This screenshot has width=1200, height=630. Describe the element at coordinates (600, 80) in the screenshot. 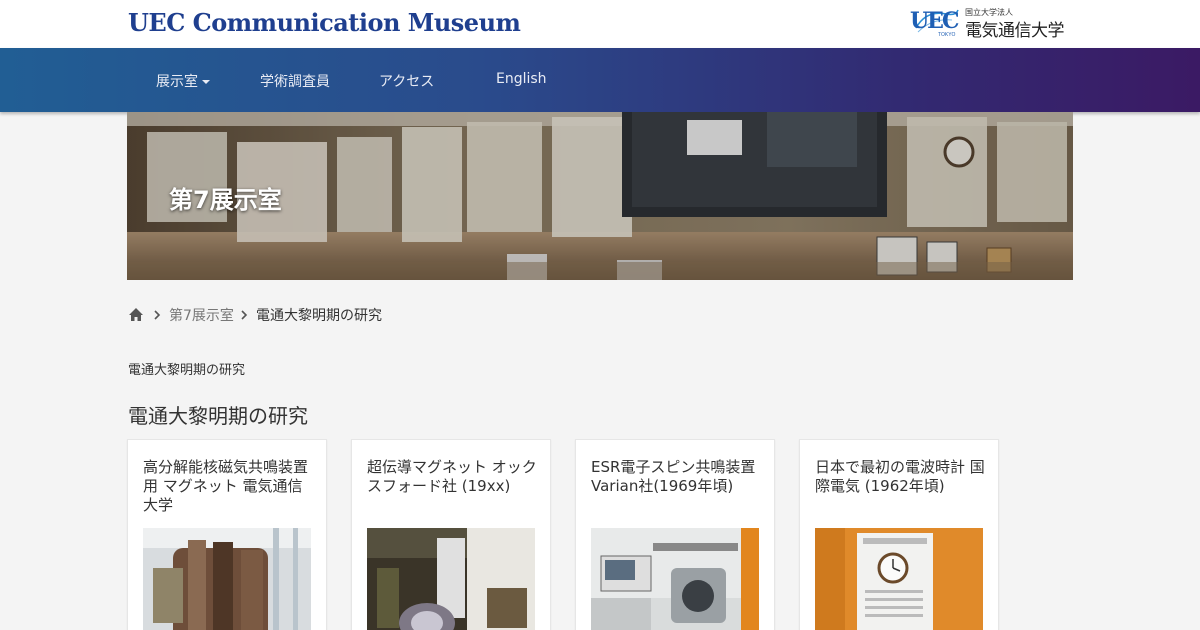

I see `main-navbar: 展示室 学術調査員 アクセス English` at that location.